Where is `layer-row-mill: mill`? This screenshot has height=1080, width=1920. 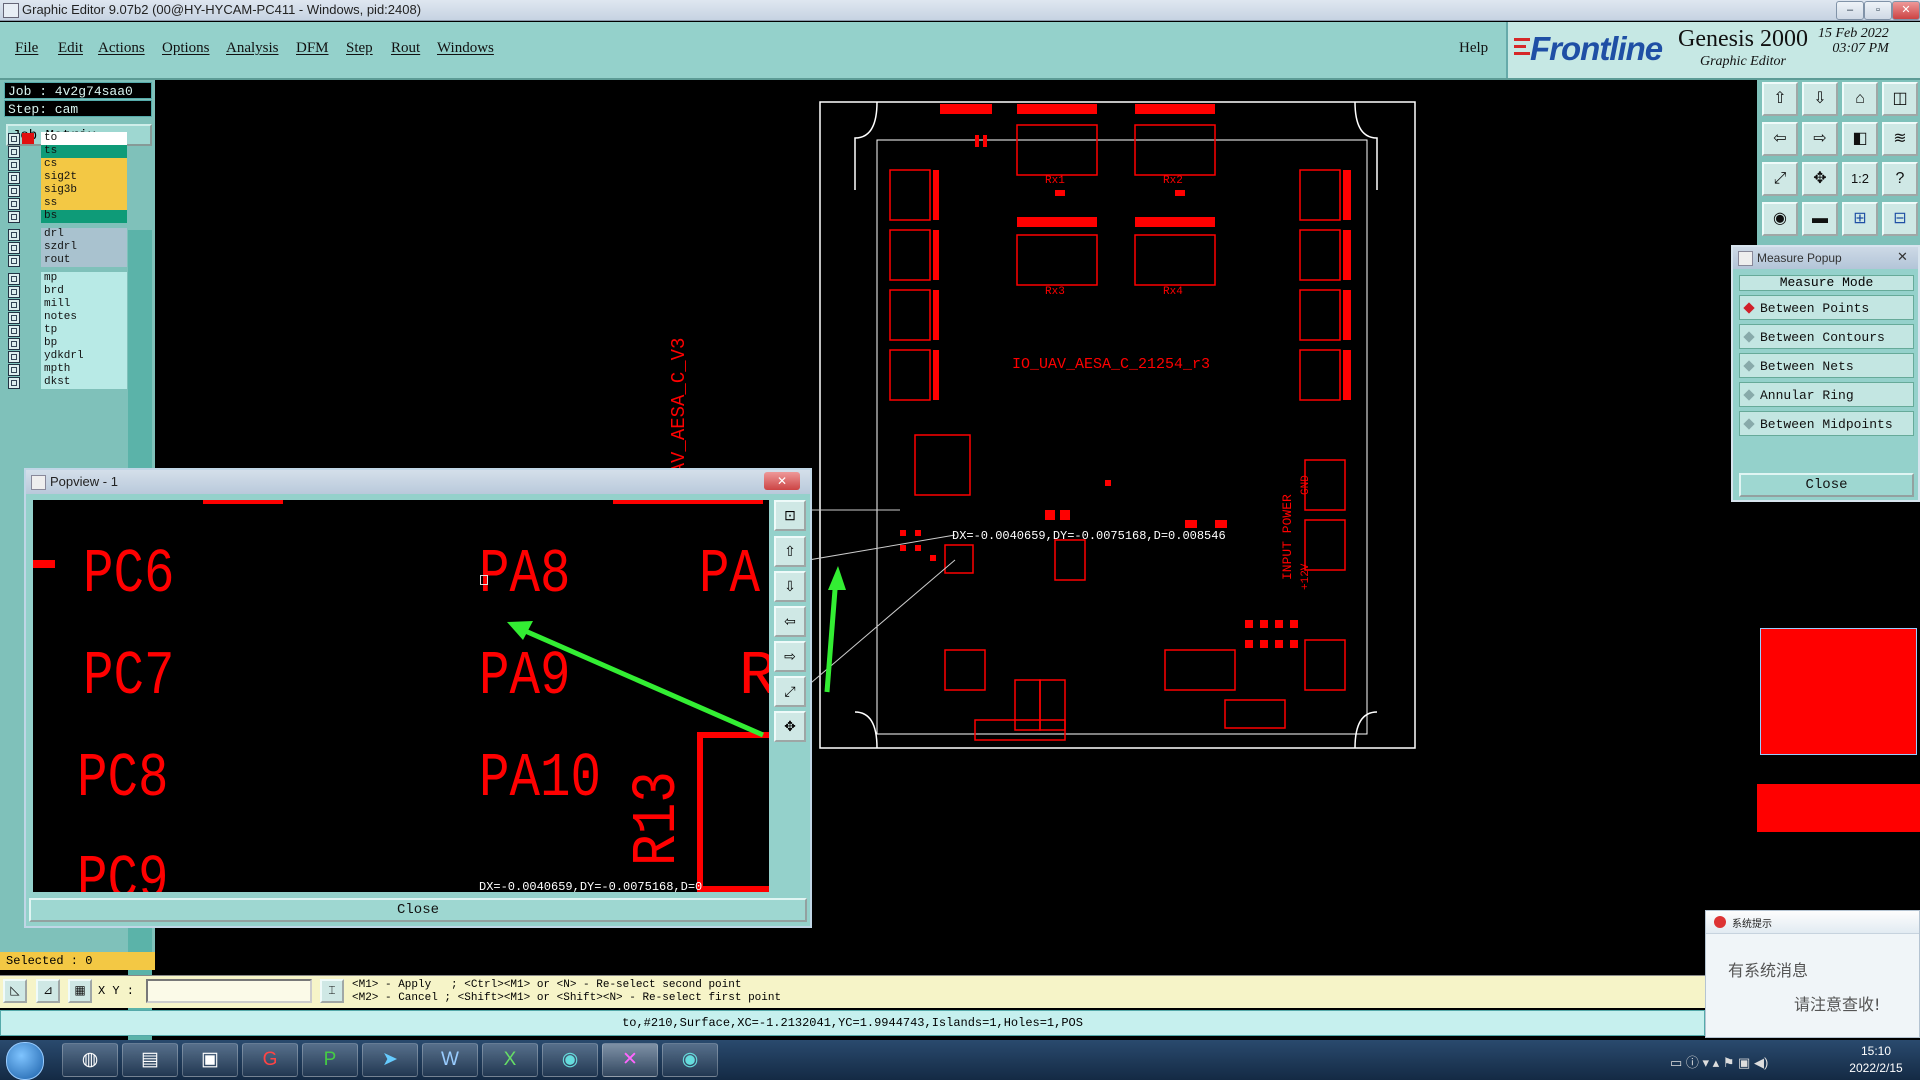
layer-row-mill: mill is located at coordinates (66, 305).